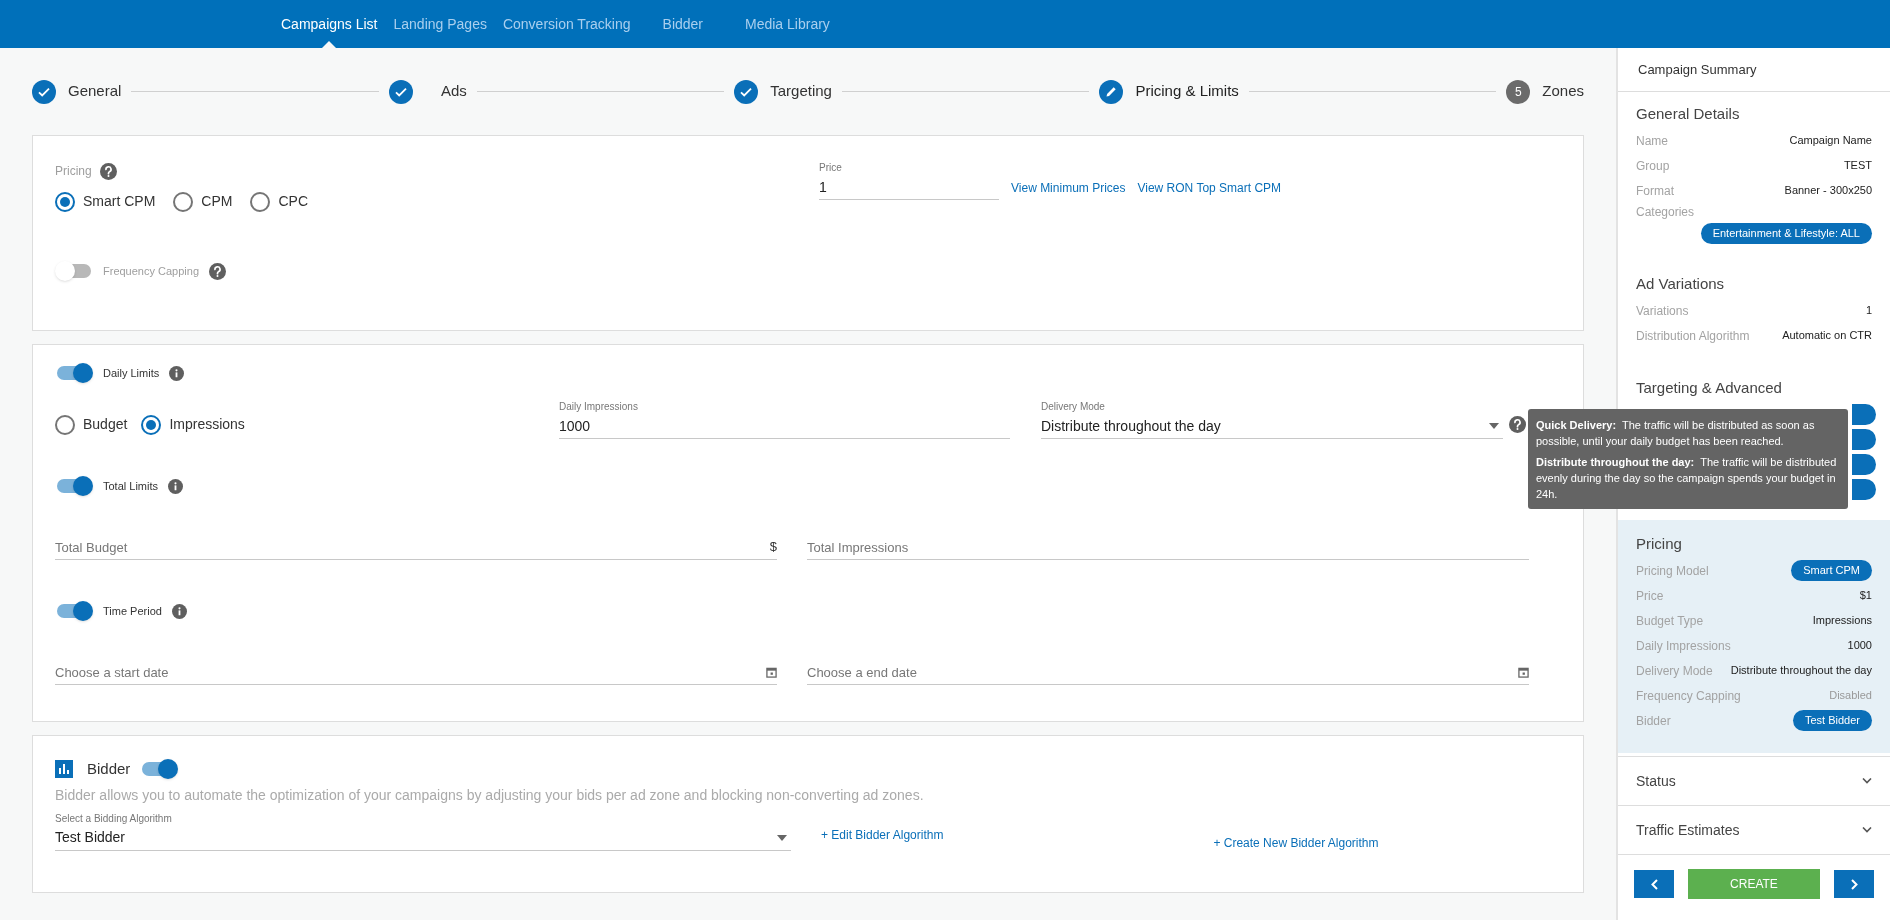 This screenshot has width=1890, height=920. Describe the element at coordinates (279, 201) in the screenshot. I see `radio-button: CPC` at that location.